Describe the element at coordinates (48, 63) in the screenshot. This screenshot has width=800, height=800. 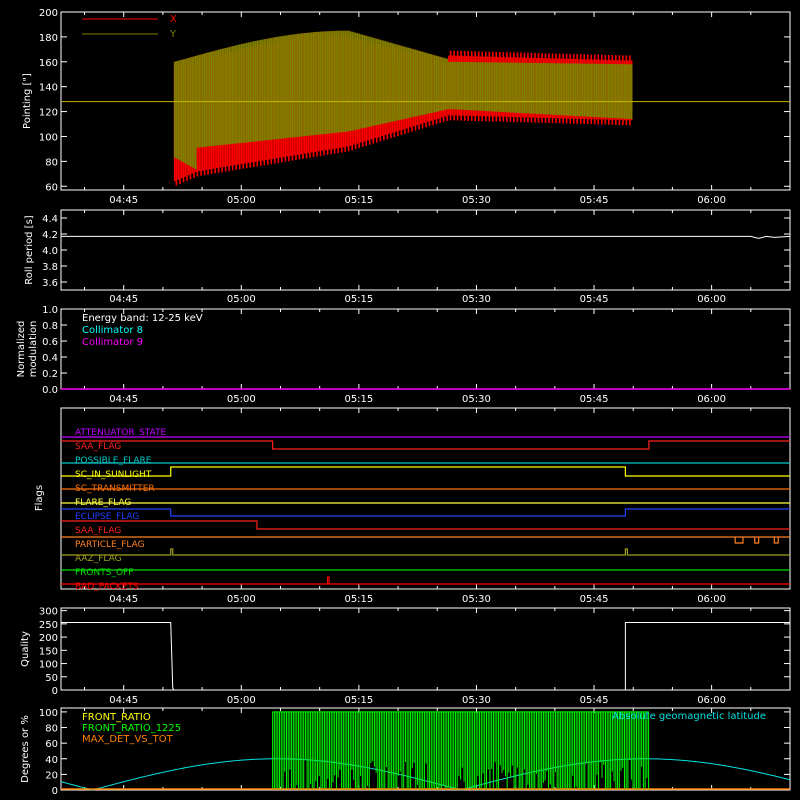
I see `y-tick-label: 160` at that location.